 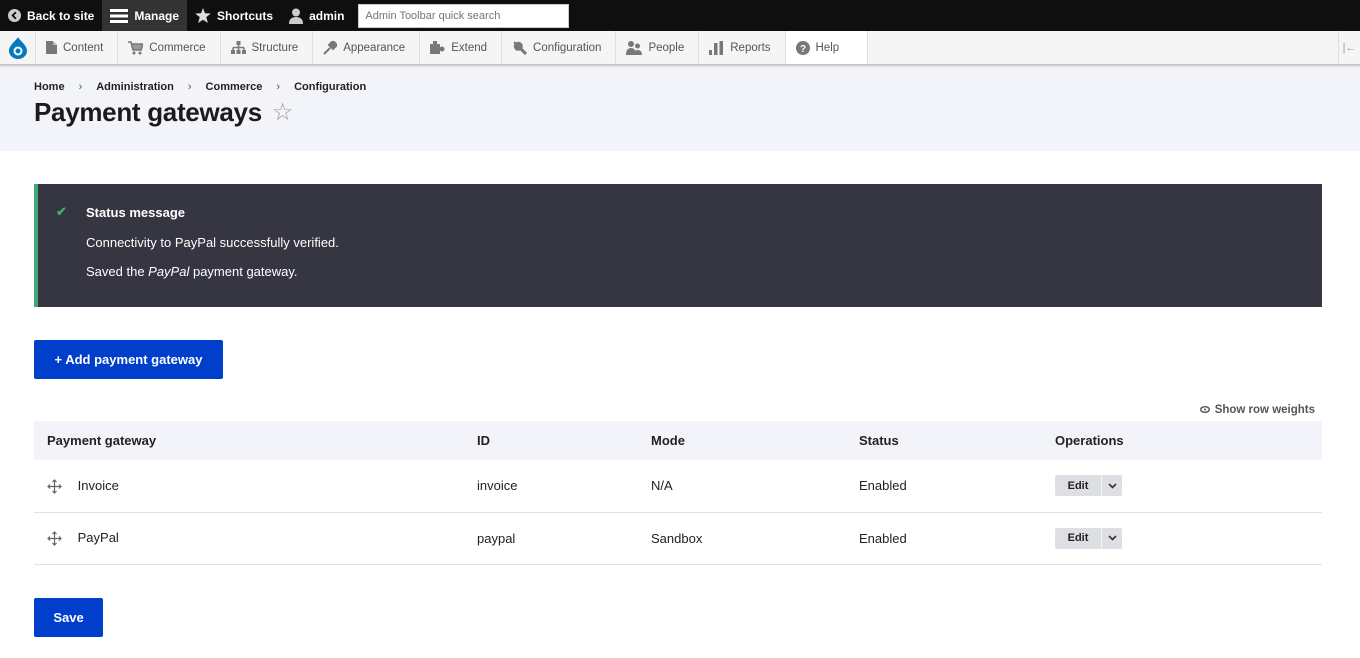 What do you see at coordinates (203, 15) in the screenshot?
I see `star-icon` at bounding box center [203, 15].